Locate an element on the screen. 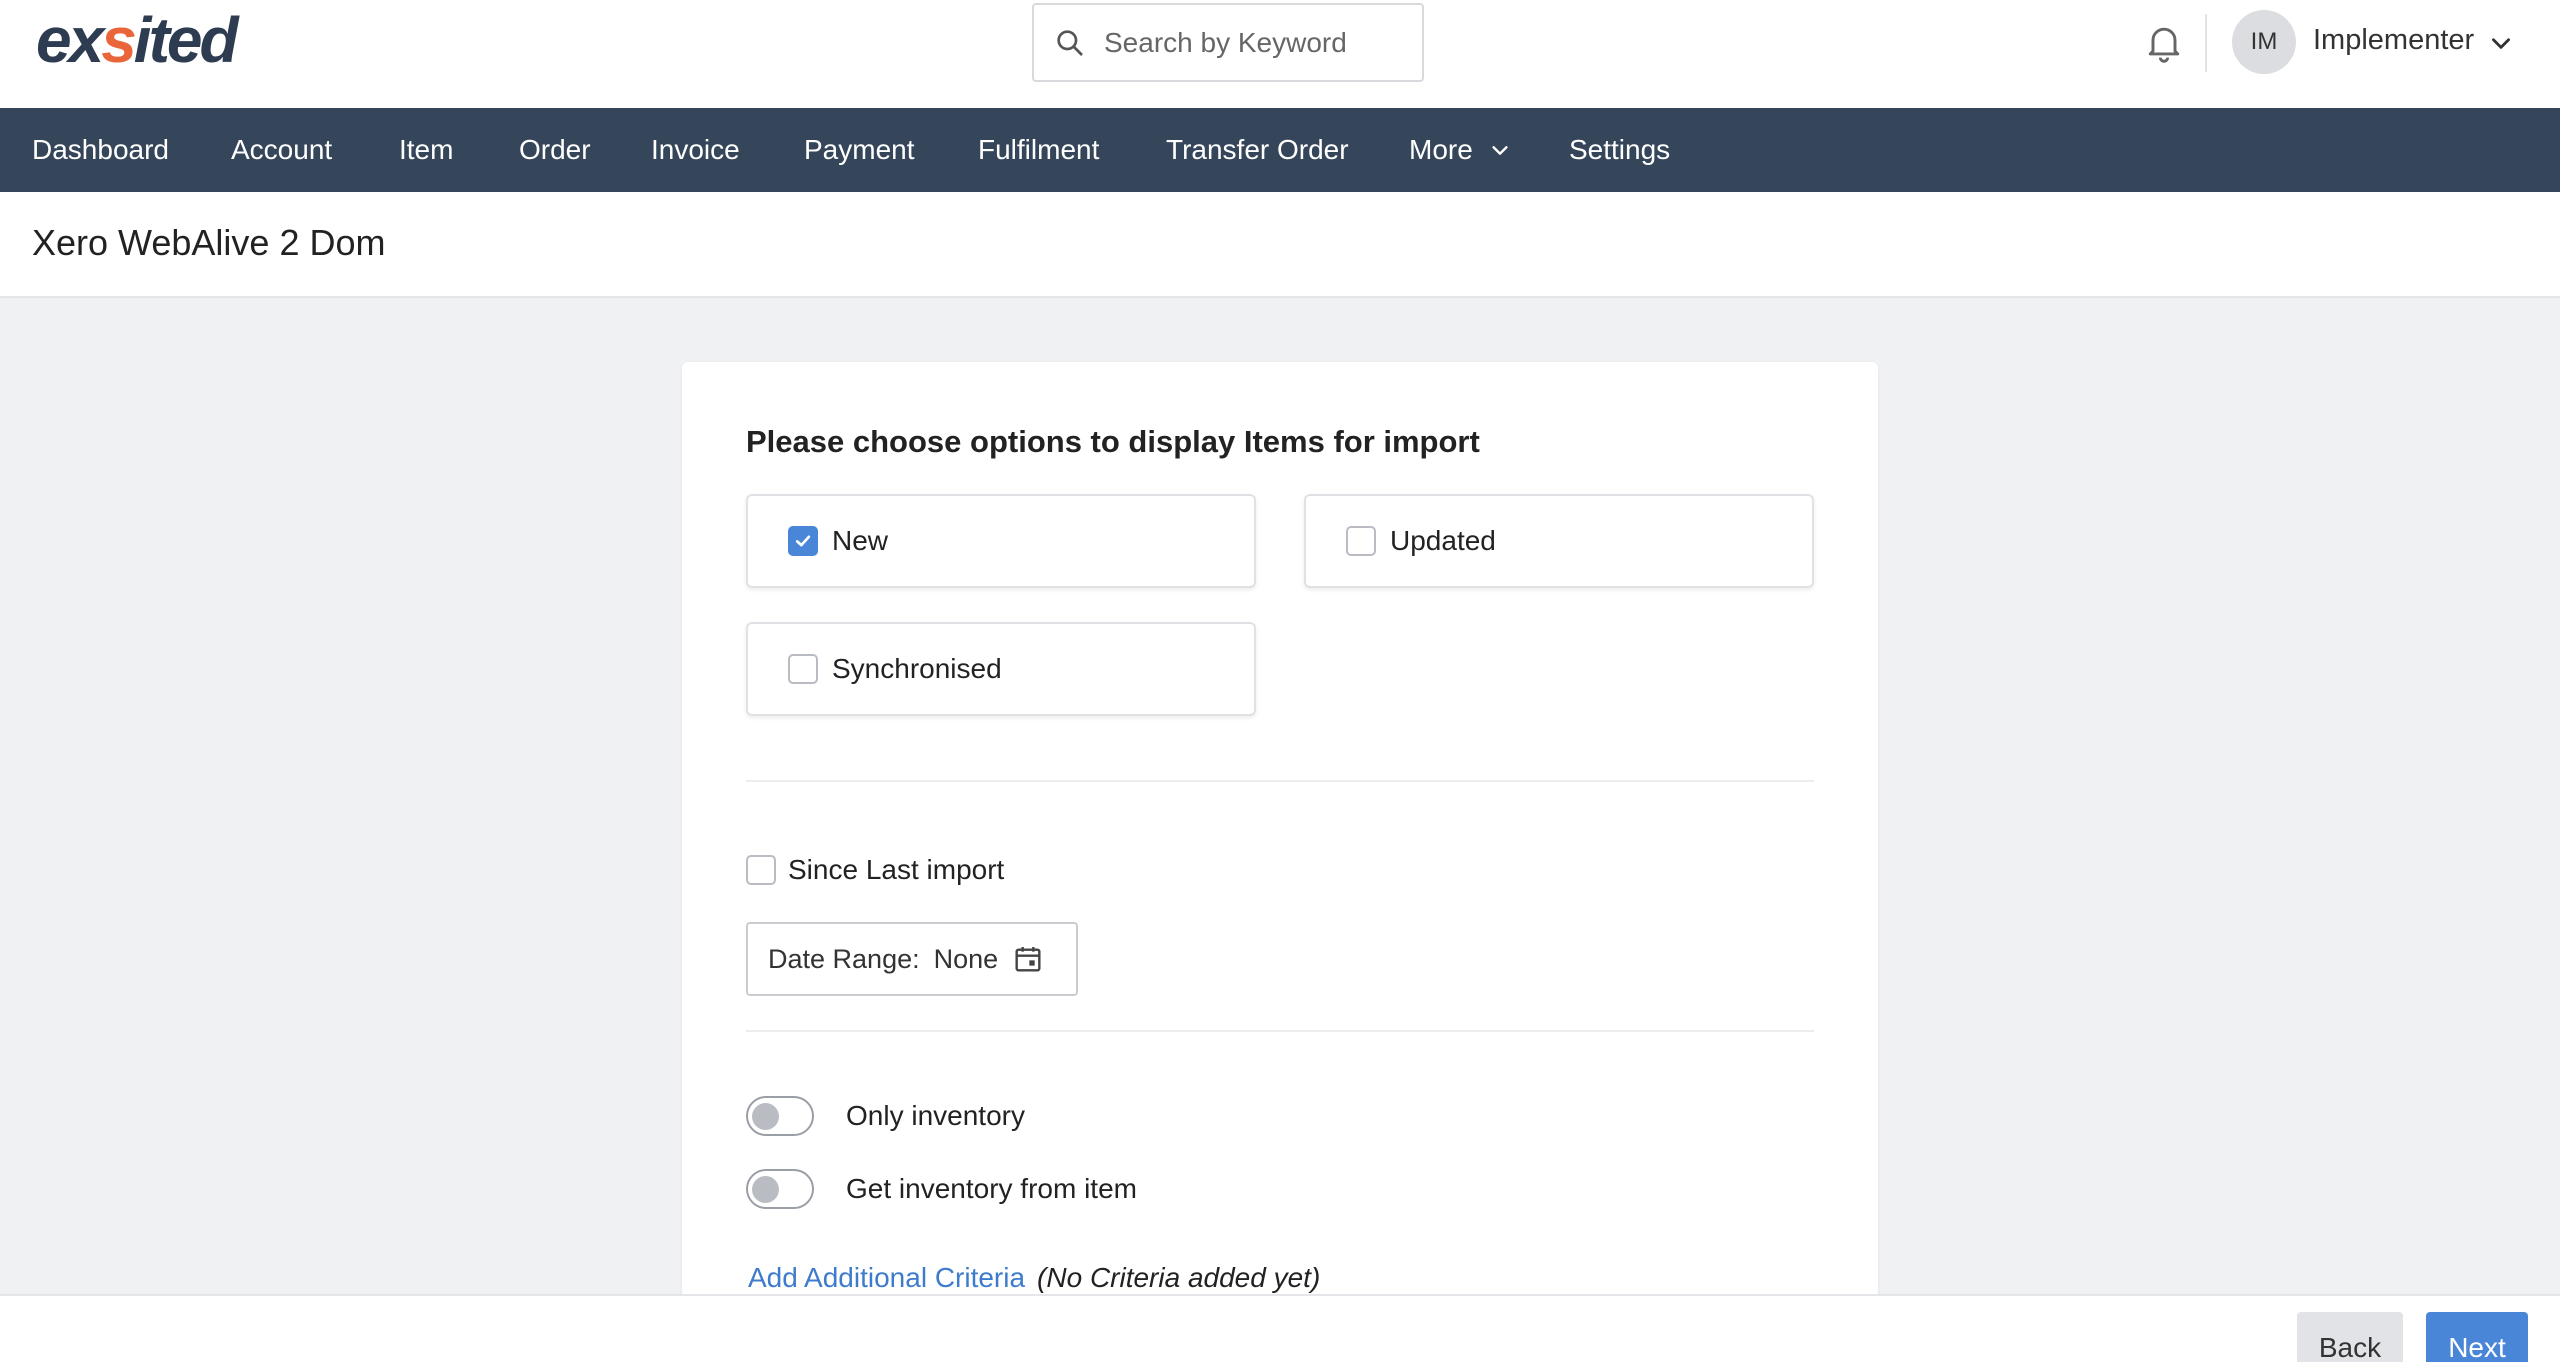  nav-invoice: Invoice is located at coordinates (695, 150).